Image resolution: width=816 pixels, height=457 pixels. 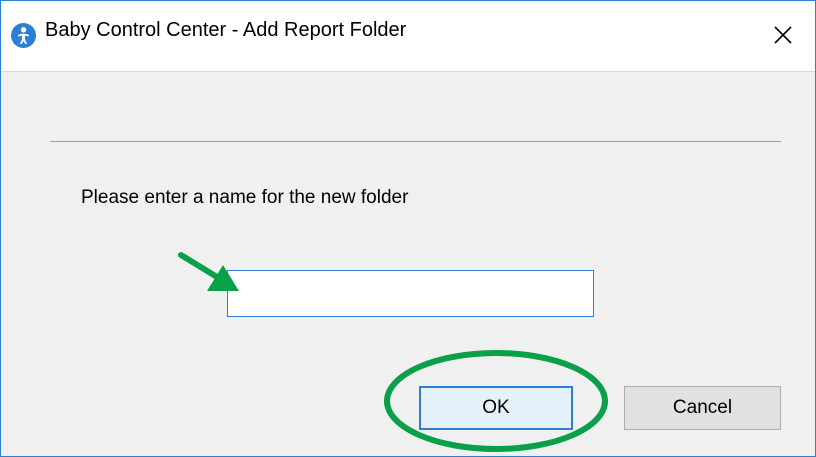 What do you see at coordinates (245, 197) in the screenshot?
I see `folder-name-prompt: Please enter a name for the new folder` at bounding box center [245, 197].